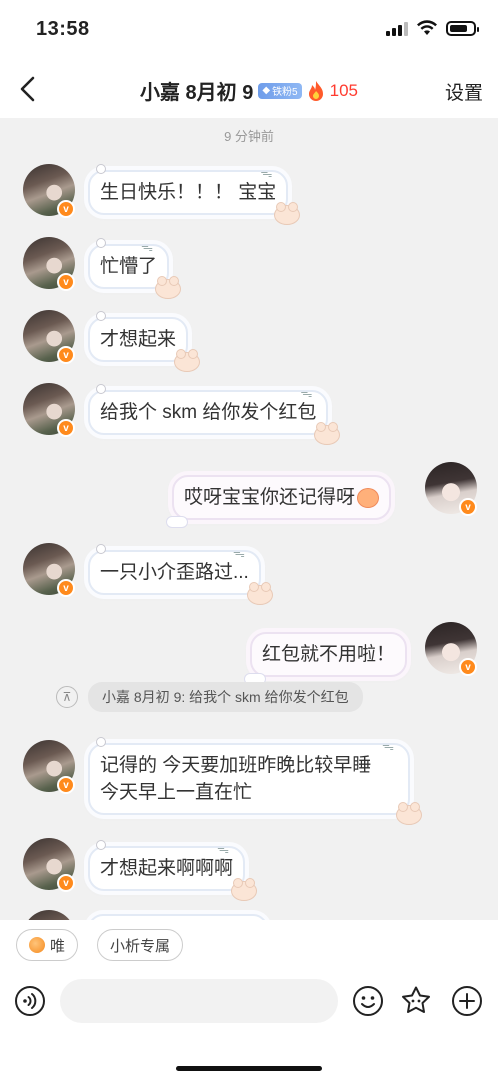  I want to click on message-bubble: 才想起来啊啊啊 ᯓ, so click(173, 870).